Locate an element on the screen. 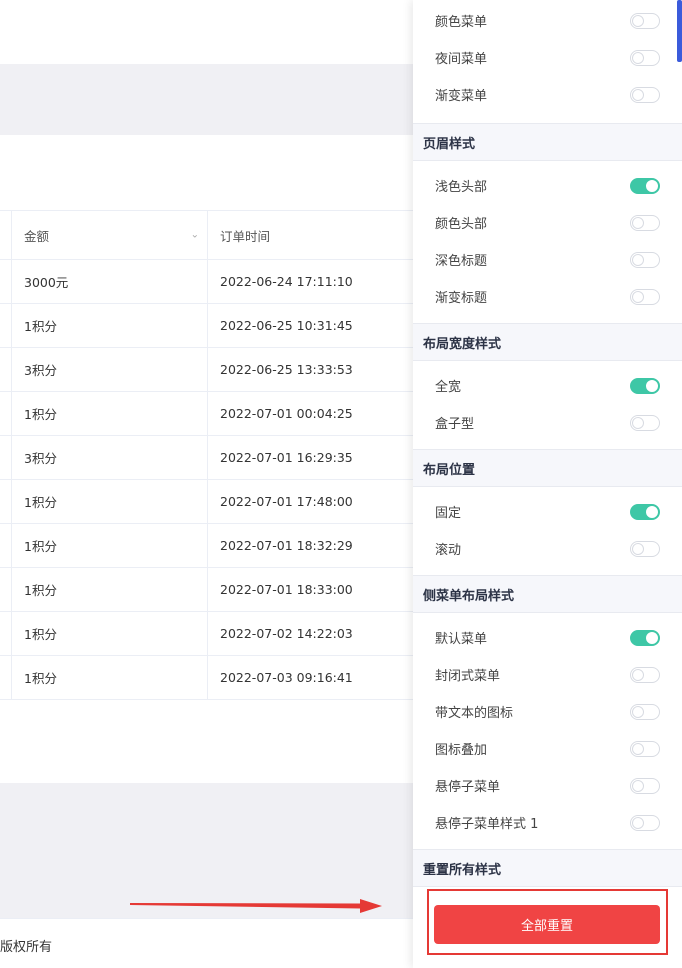 The height and width of the screenshot is (968, 682). settings-option: 默认菜单 is located at coordinates (547, 637).